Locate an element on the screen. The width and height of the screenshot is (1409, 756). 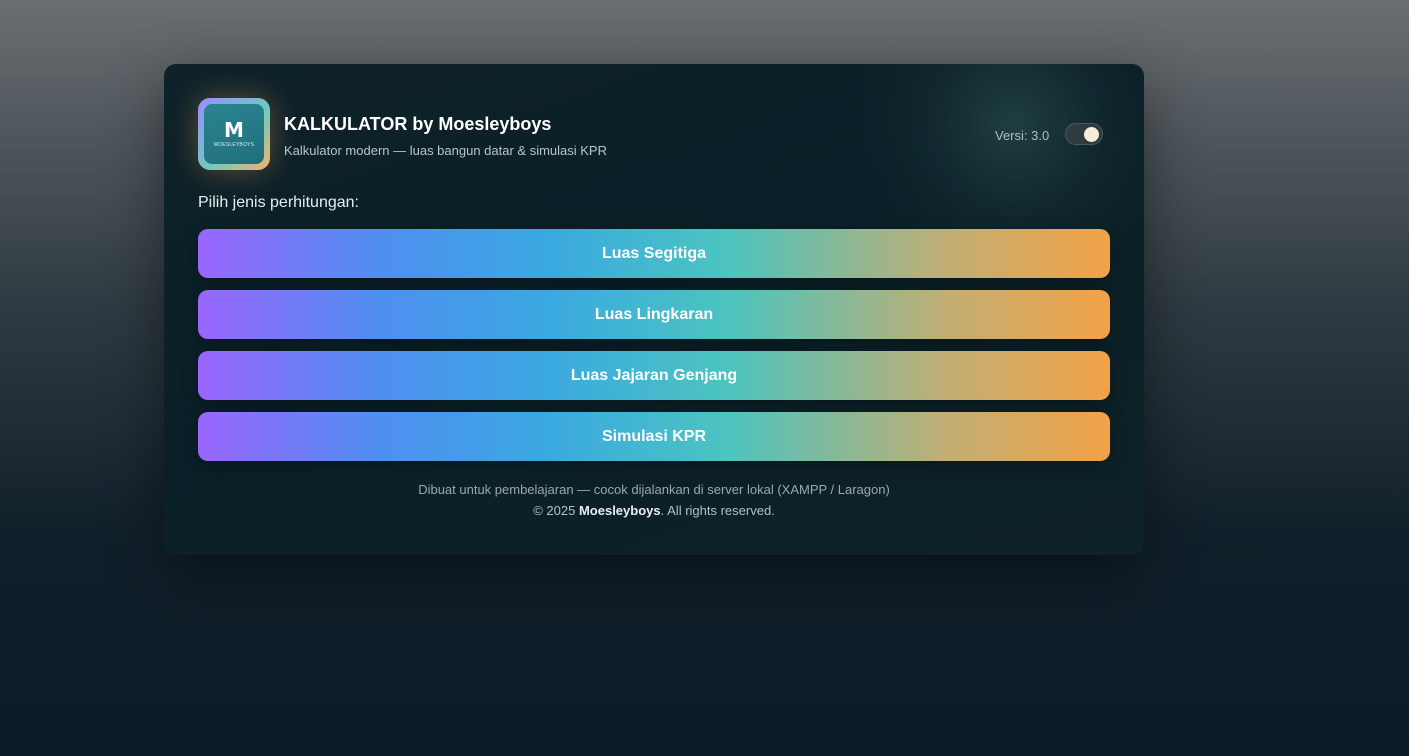
selection-prompt: Pilih jenis perhitungan: is located at coordinates (278, 202).